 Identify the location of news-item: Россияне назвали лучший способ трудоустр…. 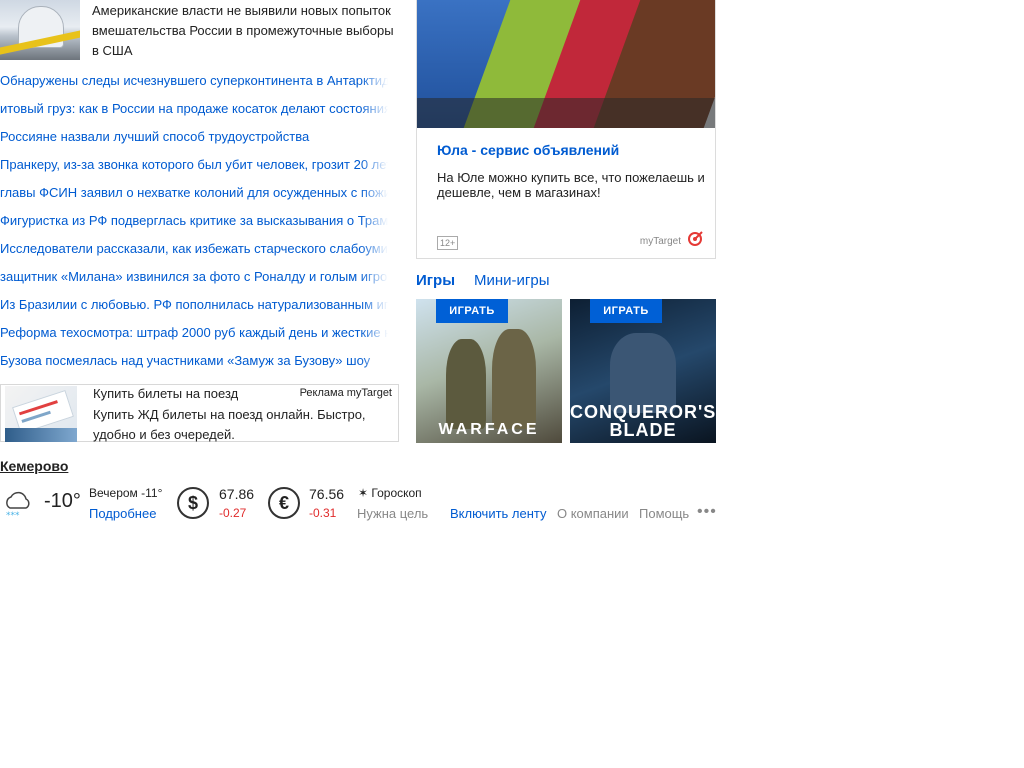
(200, 141).